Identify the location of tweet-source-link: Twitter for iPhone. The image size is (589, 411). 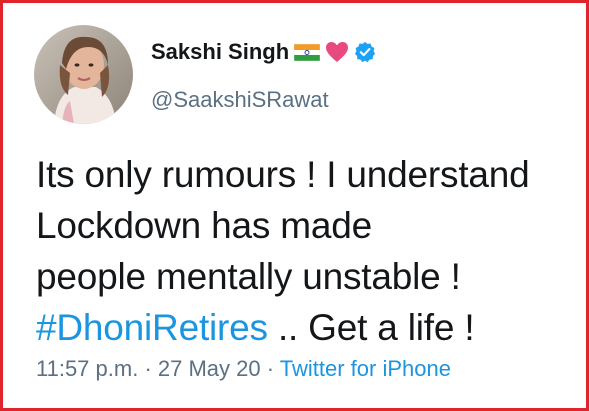
(365, 368).